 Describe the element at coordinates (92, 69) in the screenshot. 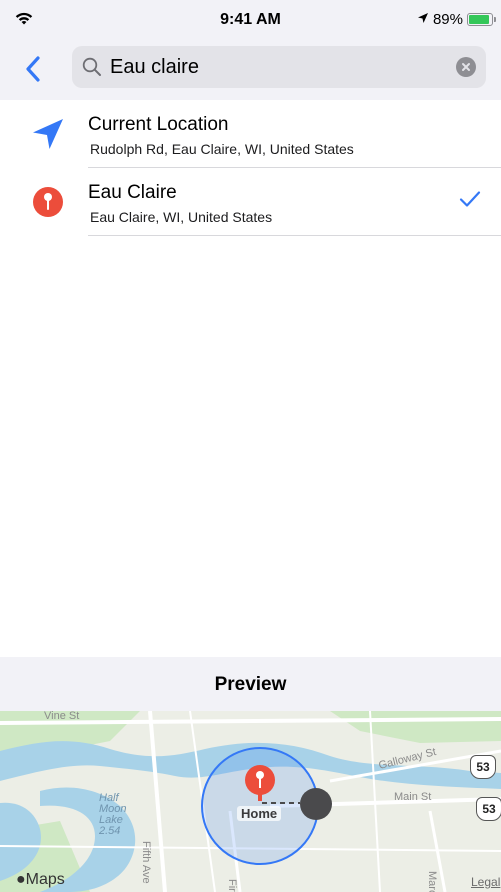

I see `magnifier-icon` at that location.